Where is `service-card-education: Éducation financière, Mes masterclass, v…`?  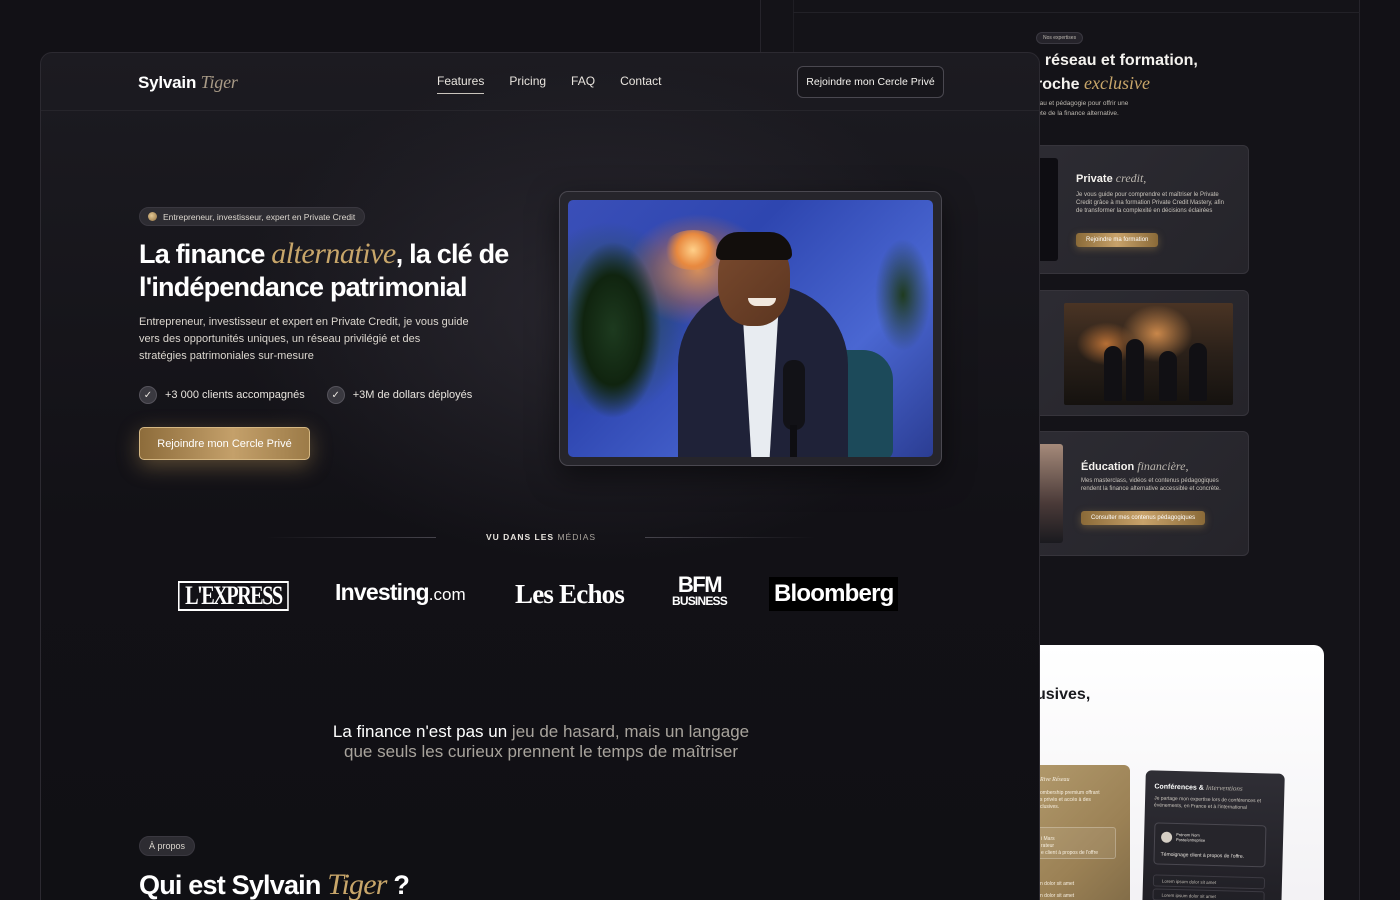
service-card-education: Éducation financière, Mes masterclass, v… is located at coordinates (1129, 493).